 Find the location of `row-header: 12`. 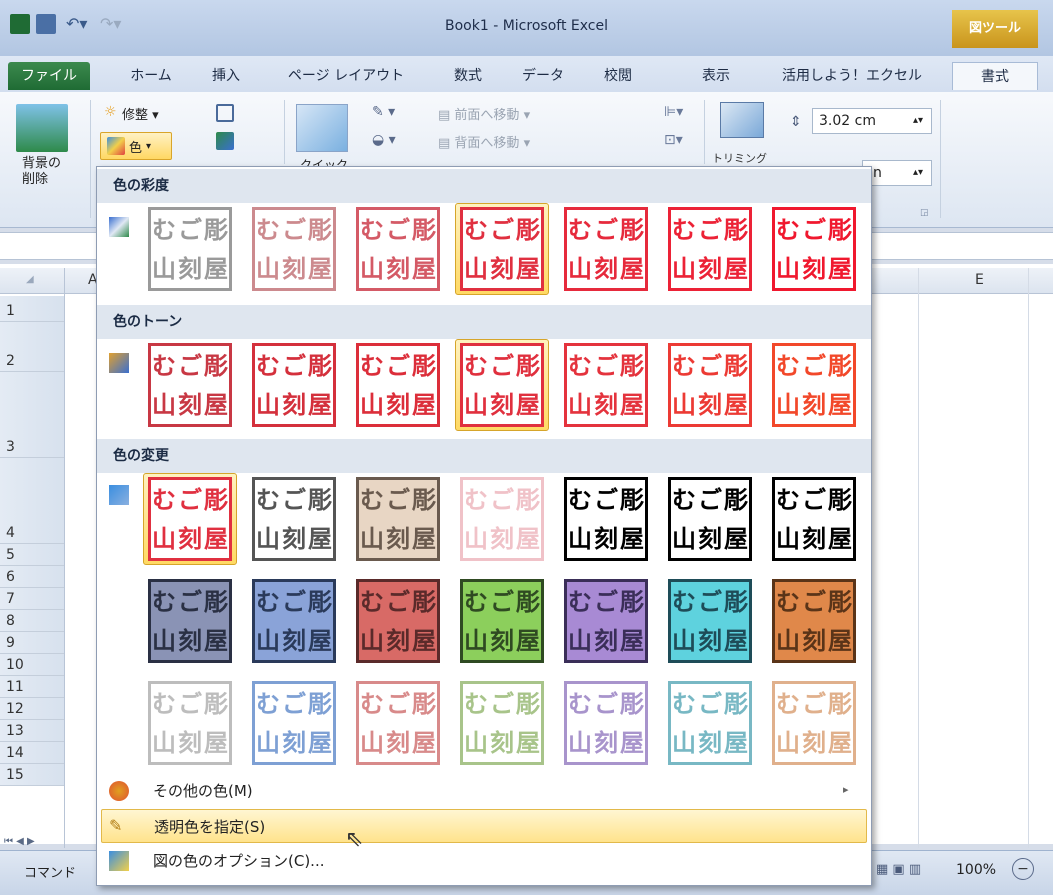

row-header: 12 is located at coordinates (32, 709).